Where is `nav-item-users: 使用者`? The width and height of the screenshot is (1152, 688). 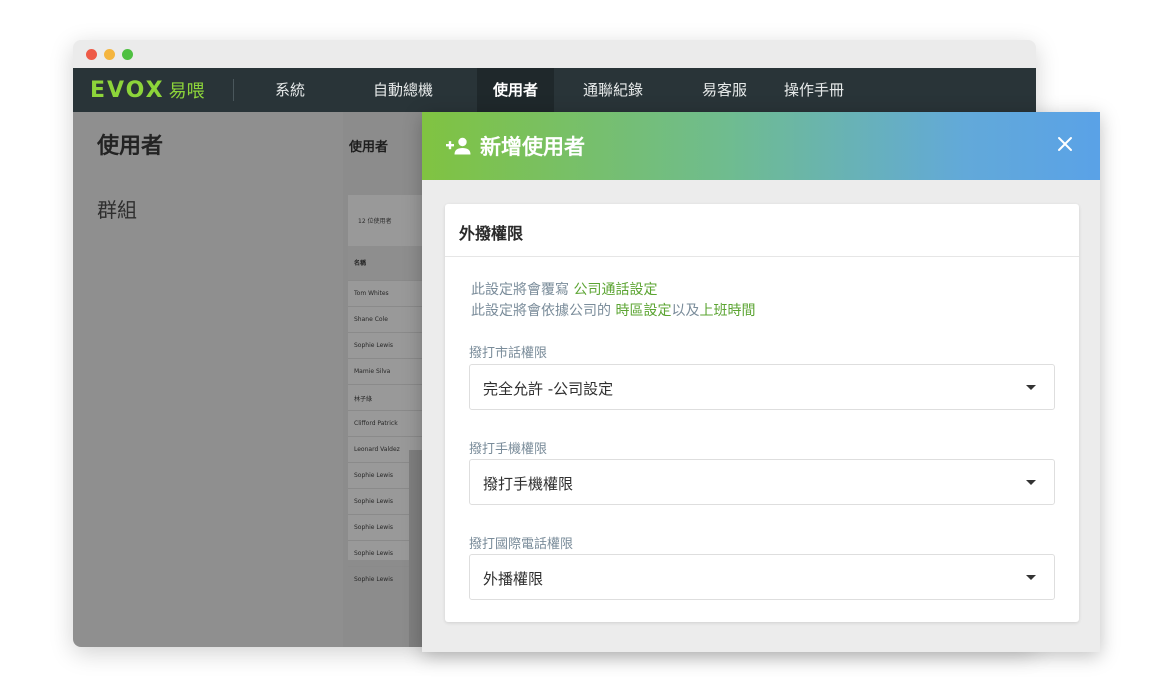
nav-item-users: 使用者 is located at coordinates (516, 90).